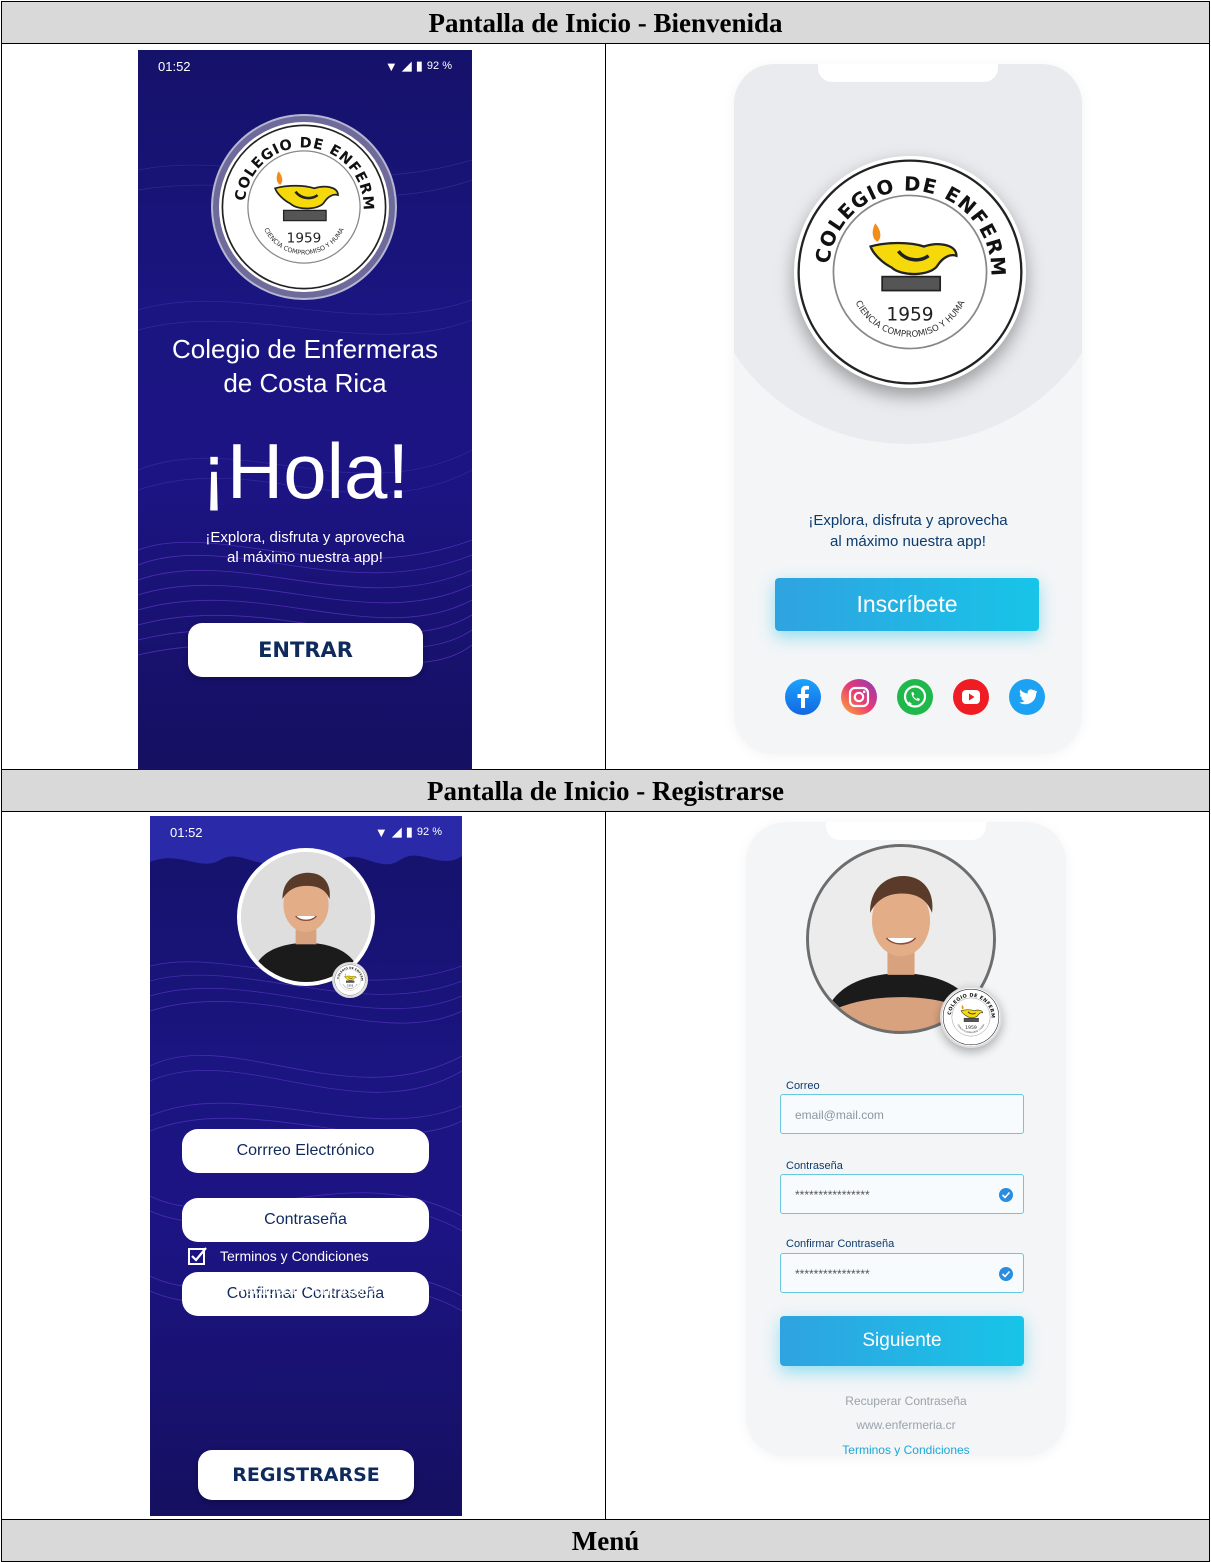  I want to click on next-button: Siguiente, so click(902, 1341).